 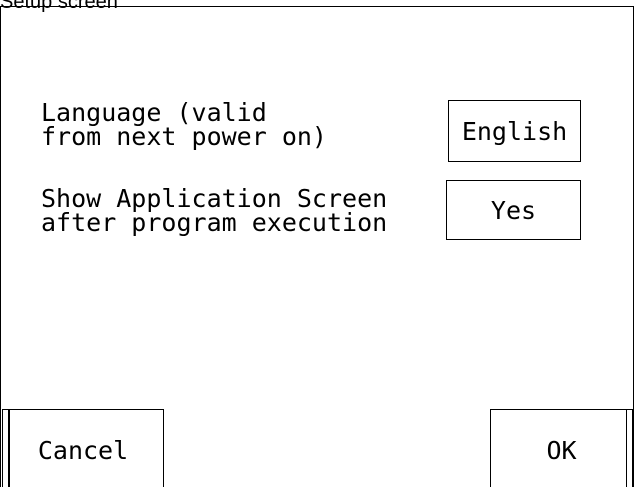 I want to click on show-application-screen-value: Yes, so click(x=513, y=210).